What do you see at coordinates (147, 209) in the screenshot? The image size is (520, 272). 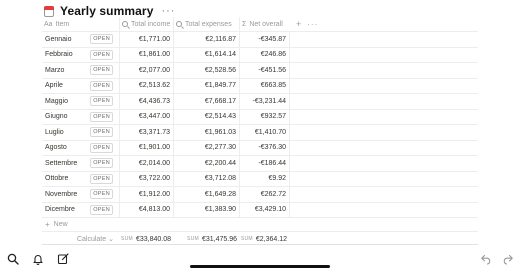 I see `income-cell: €4,813.00` at bounding box center [147, 209].